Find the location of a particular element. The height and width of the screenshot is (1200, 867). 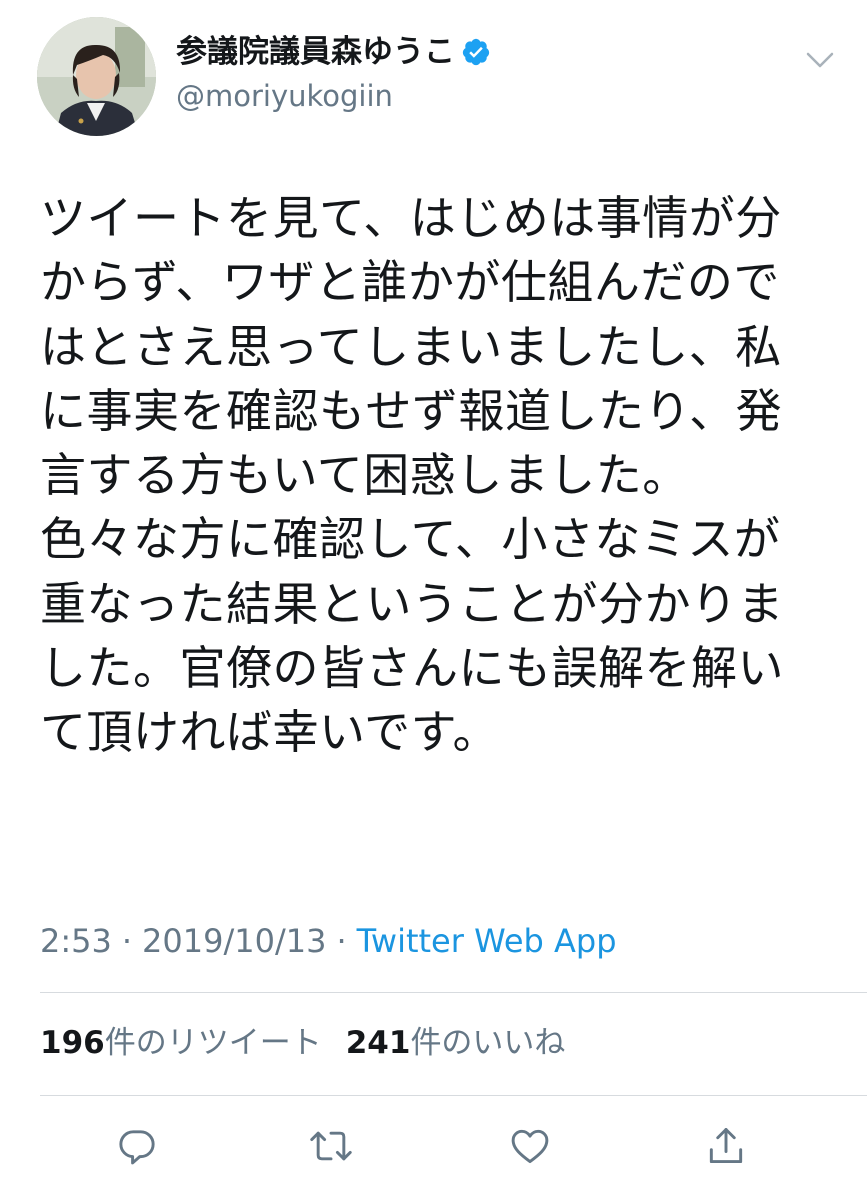

tweet-text-line: 色々な方に確認して、小さなミスが is located at coordinates (410, 539).